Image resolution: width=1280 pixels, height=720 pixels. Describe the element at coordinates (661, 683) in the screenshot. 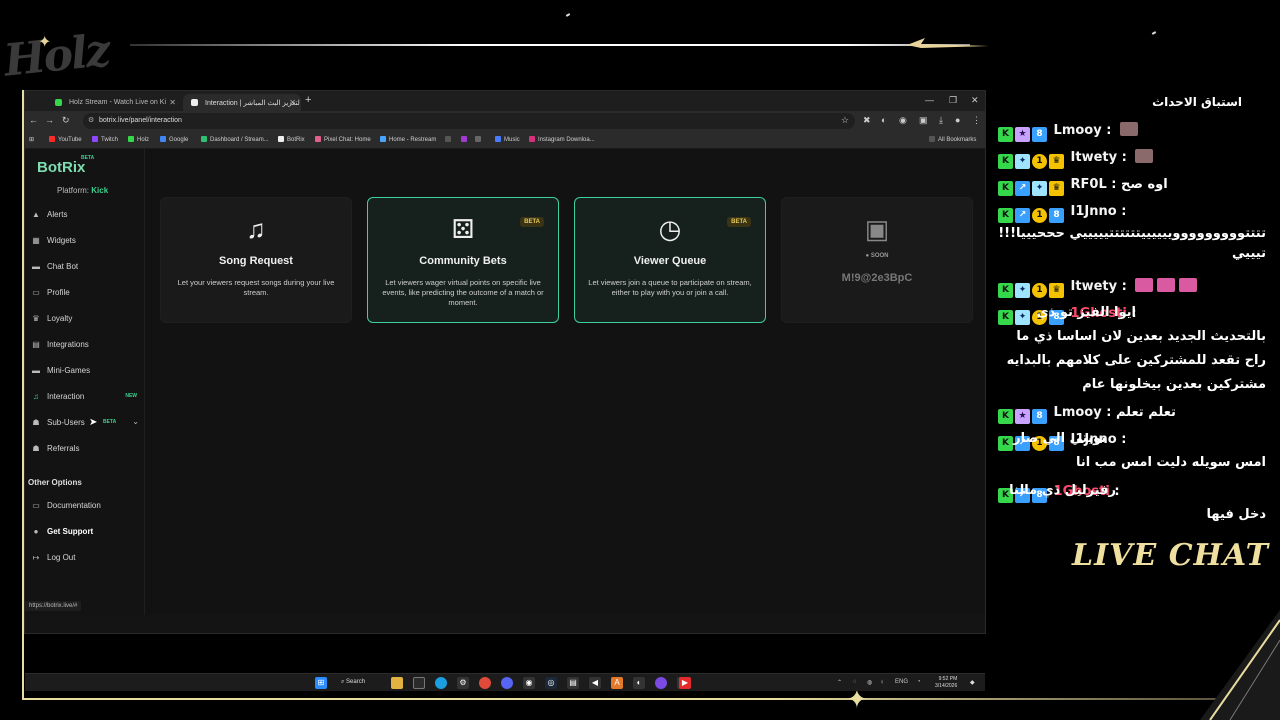

I see `app-icon` at that location.